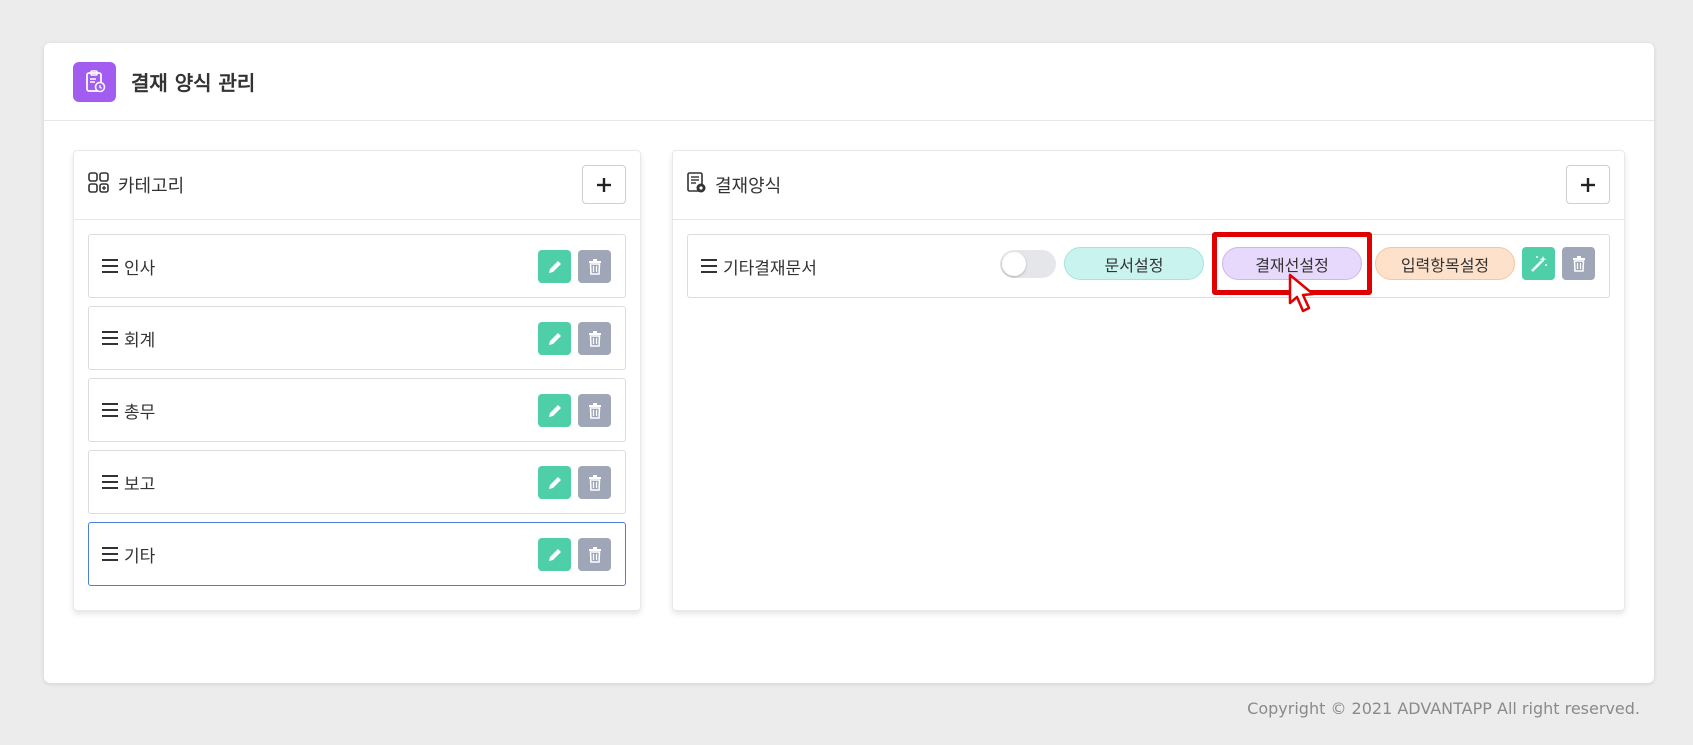 This screenshot has height=745, width=1693. What do you see at coordinates (193, 83) in the screenshot?
I see `page-title: 결재 양식 관리` at bounding box center [193, 83].